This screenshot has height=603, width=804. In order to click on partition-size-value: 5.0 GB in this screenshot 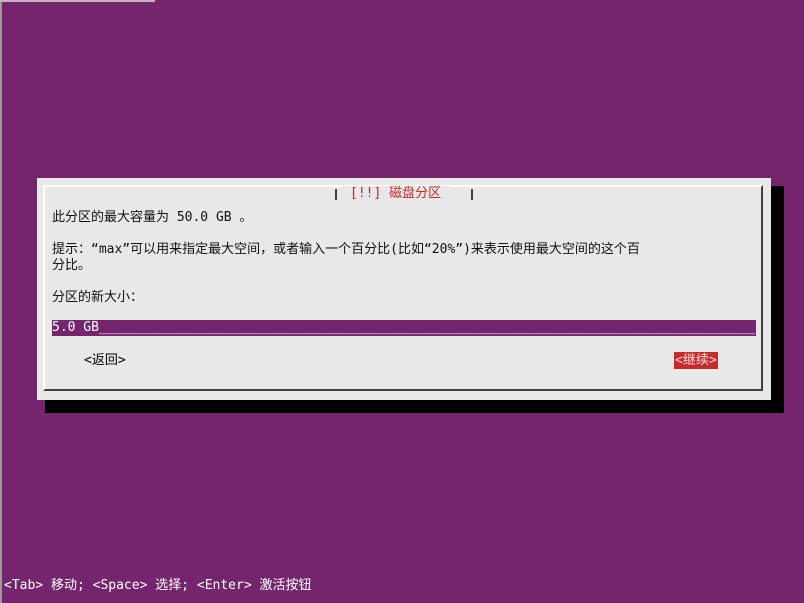, I will do `click(75, 327)`.